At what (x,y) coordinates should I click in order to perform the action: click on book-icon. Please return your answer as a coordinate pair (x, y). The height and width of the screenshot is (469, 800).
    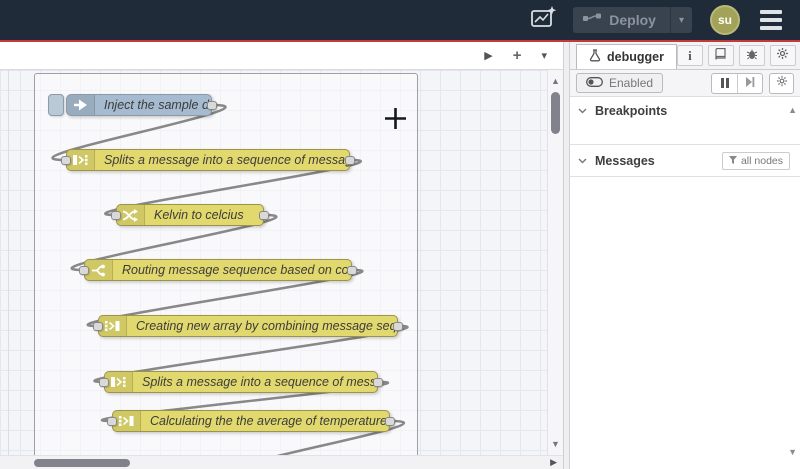
    Looking at the image, I should click on (720, 56).